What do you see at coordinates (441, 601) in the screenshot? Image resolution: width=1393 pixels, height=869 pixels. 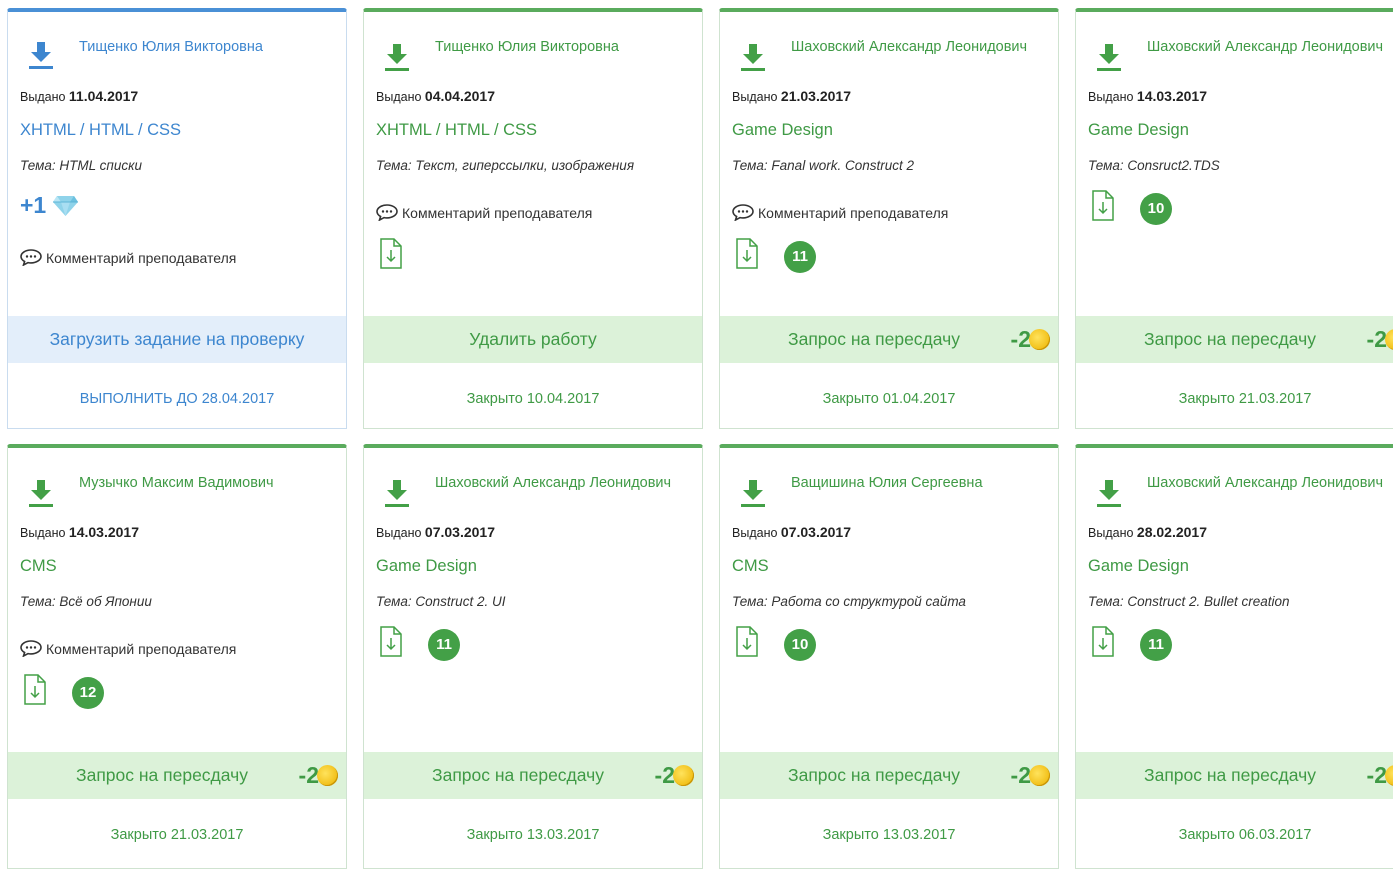 I see `assignment-theme: Тема: Construct 2. UI` at bounding box center [441, 601].